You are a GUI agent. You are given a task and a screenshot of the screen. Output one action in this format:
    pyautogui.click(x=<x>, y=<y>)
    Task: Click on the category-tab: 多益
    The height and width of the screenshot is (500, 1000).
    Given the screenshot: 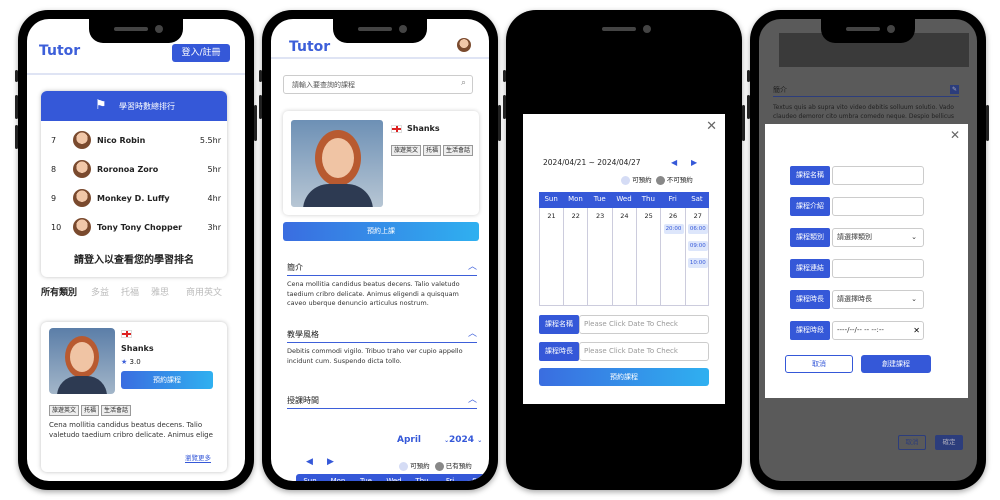 What is the action you would take?
    pyautogui.click(x=100, y=291)
    